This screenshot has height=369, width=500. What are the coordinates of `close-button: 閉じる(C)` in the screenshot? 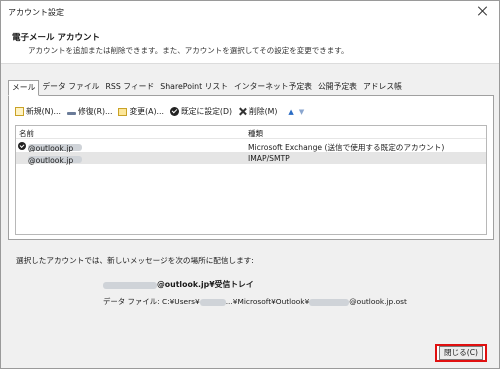 It's located at (461, 353).